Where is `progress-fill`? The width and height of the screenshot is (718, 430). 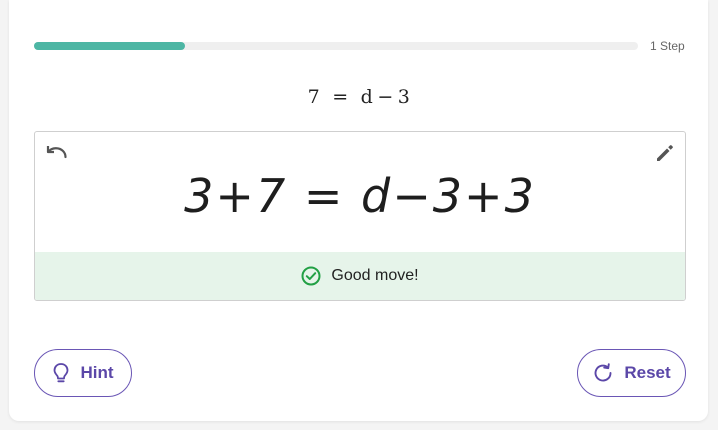 progress-fill is located at coordinates (109, 46).